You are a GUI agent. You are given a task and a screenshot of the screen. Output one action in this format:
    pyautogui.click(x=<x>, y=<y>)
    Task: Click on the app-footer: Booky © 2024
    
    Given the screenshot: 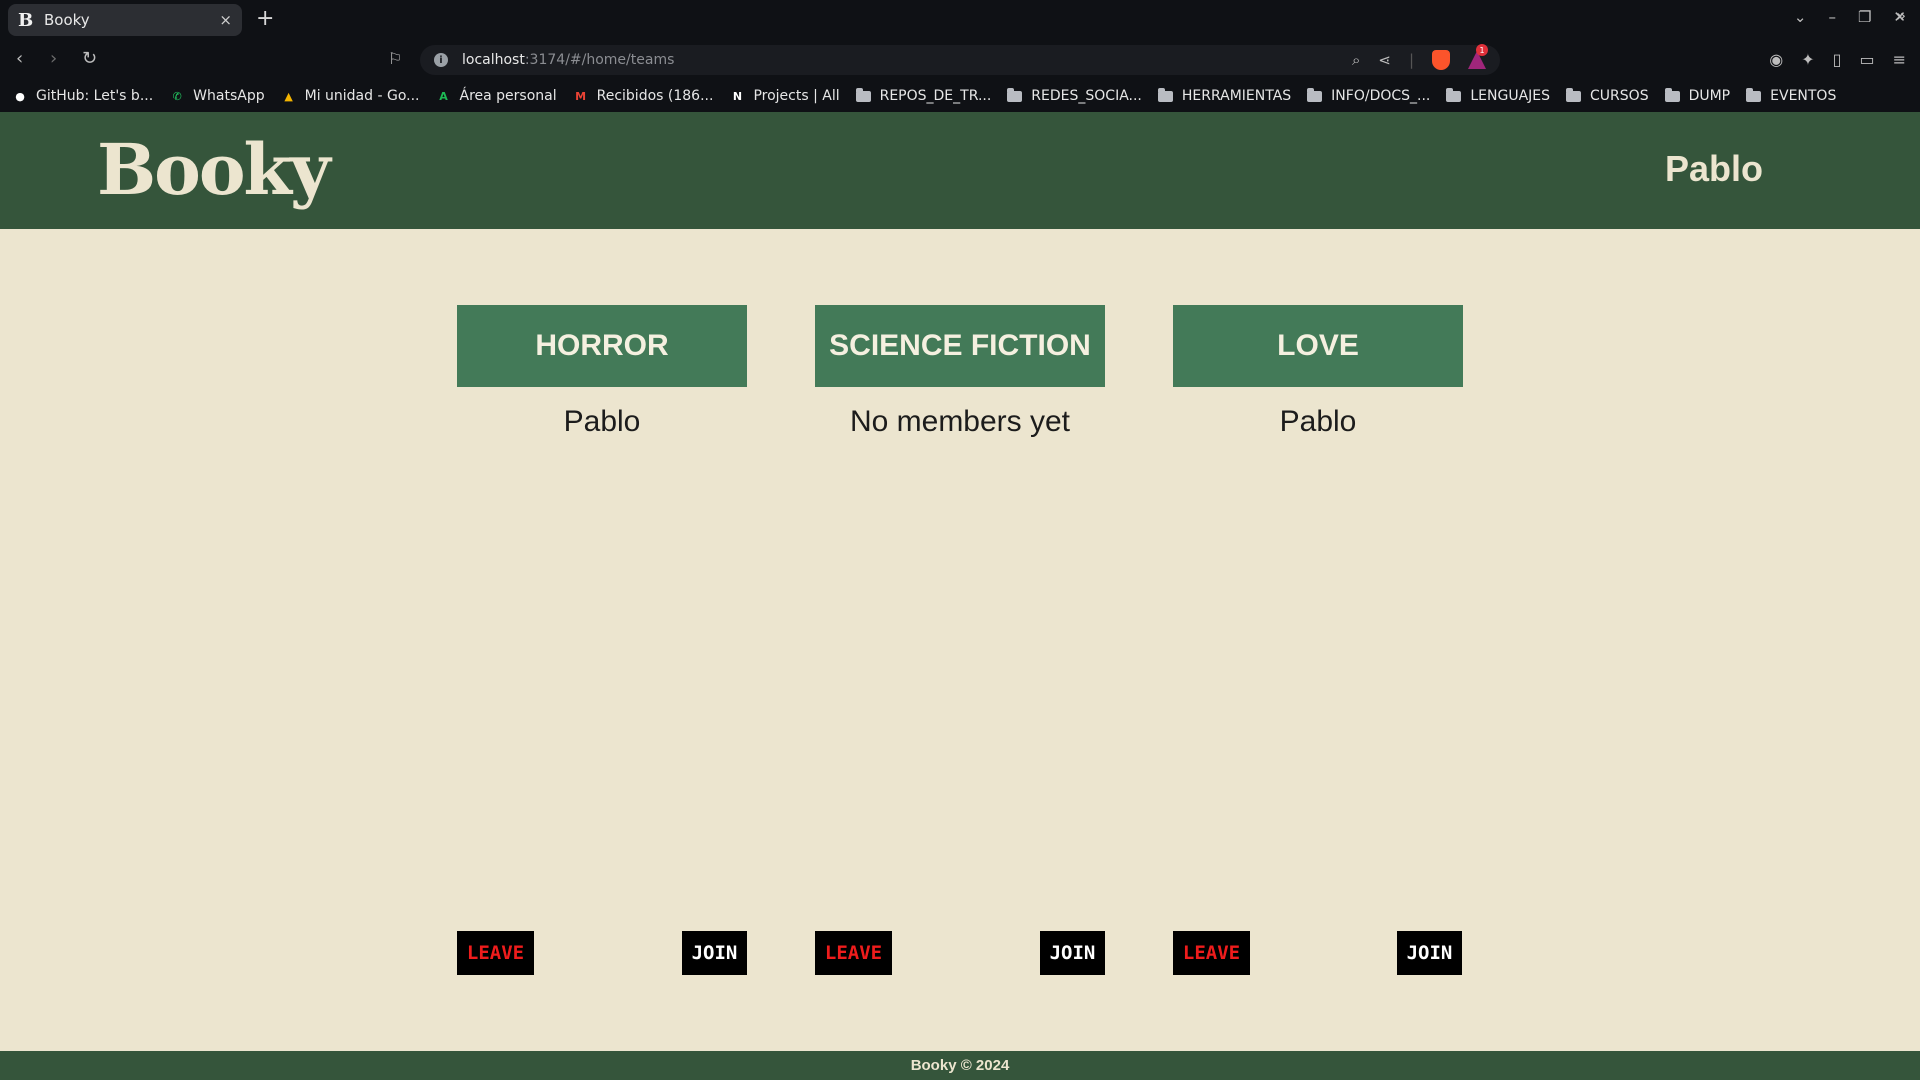 What is the action you would take?
    pyautogui.click(x=960, y=1065)
    